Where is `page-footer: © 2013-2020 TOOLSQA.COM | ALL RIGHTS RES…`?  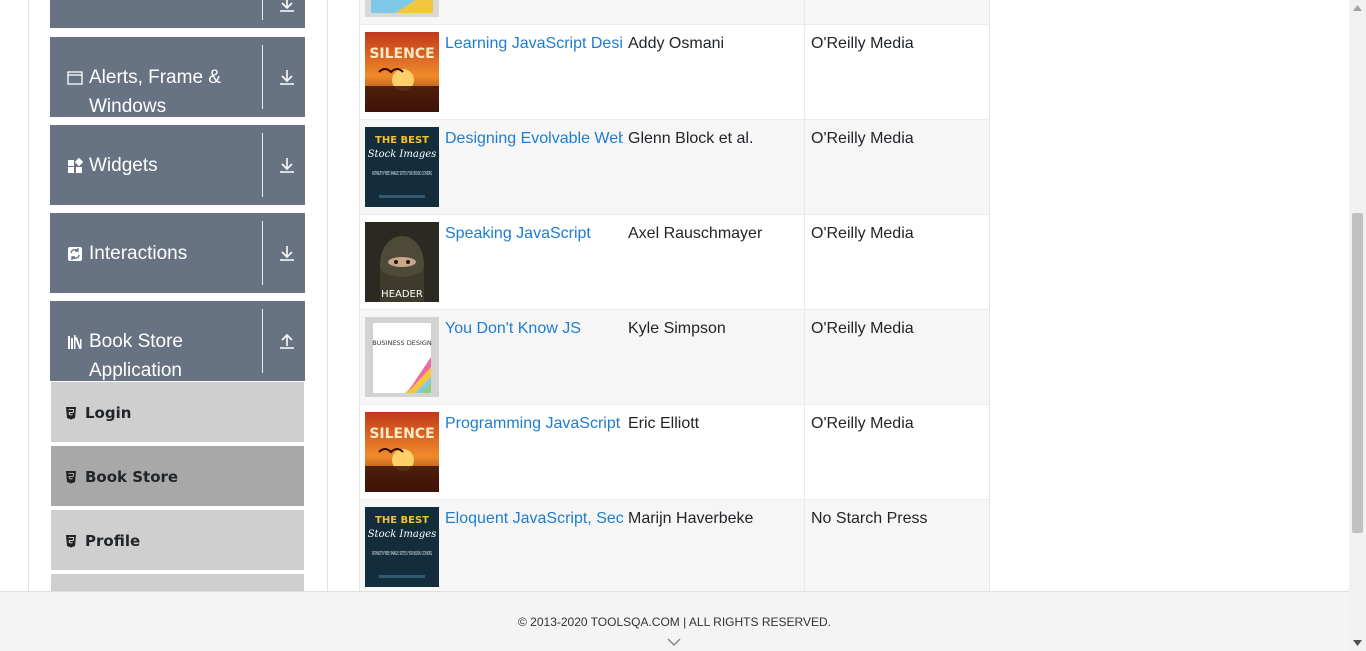 page-footer: © 2013-2020 TOOLSQA.COM | ALL RIGHTS RES… is located at coordinates (674, 621).